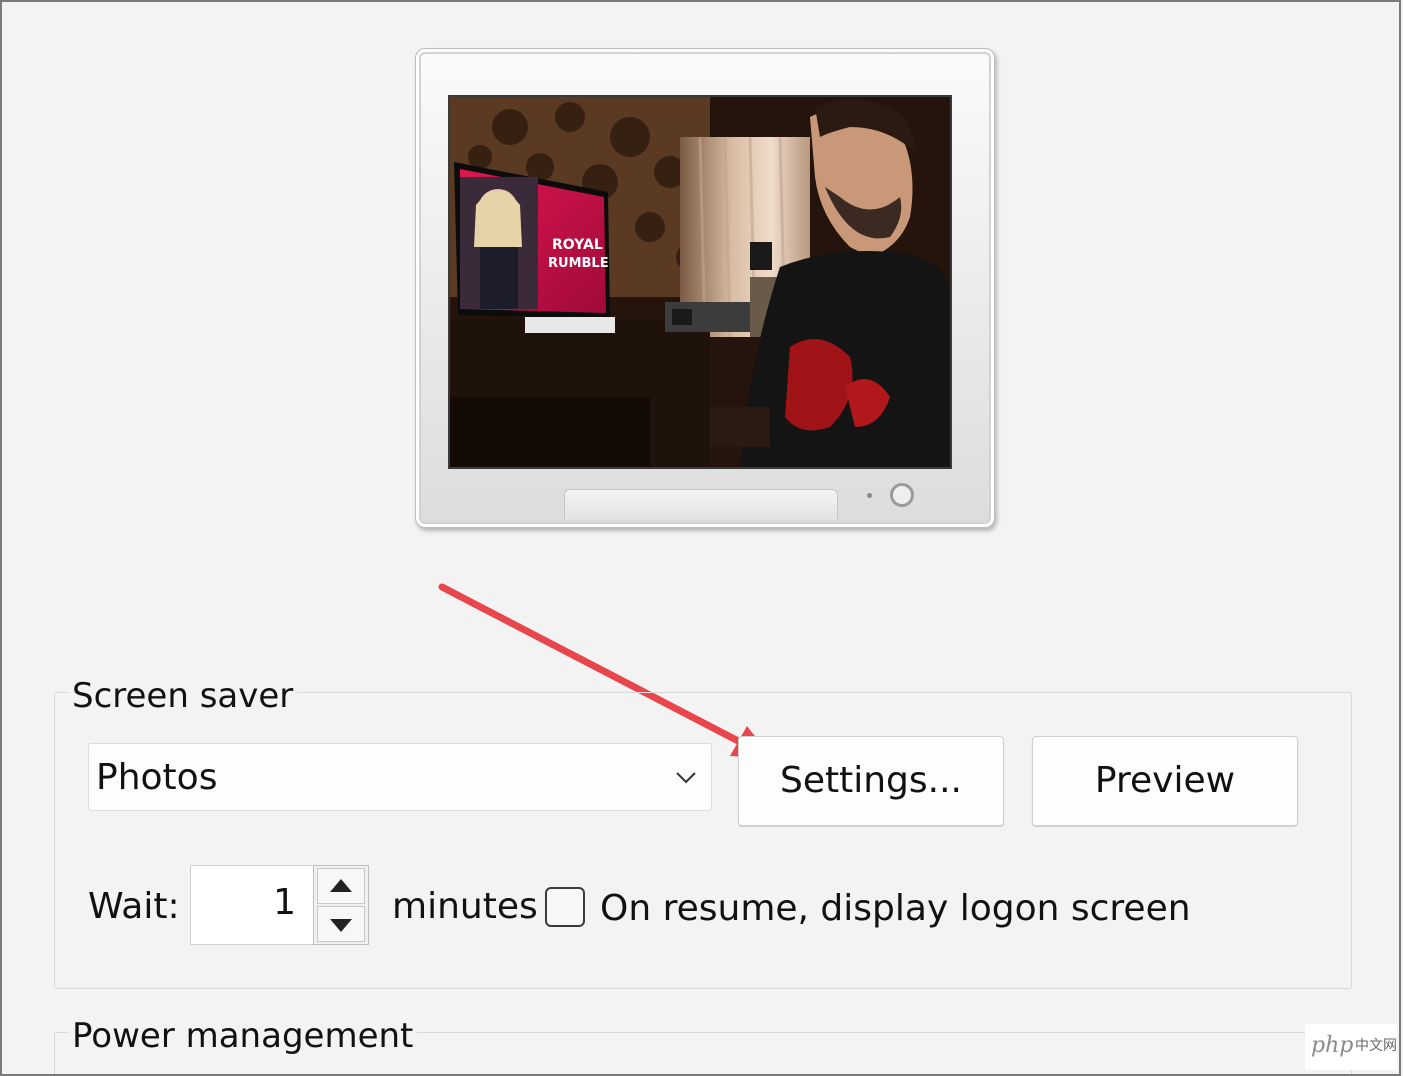 The image size is (1403, 1076). Describe the element at coordinates (341, 905) in the screenshot. I see `wait-minutes-spinner` at that location.